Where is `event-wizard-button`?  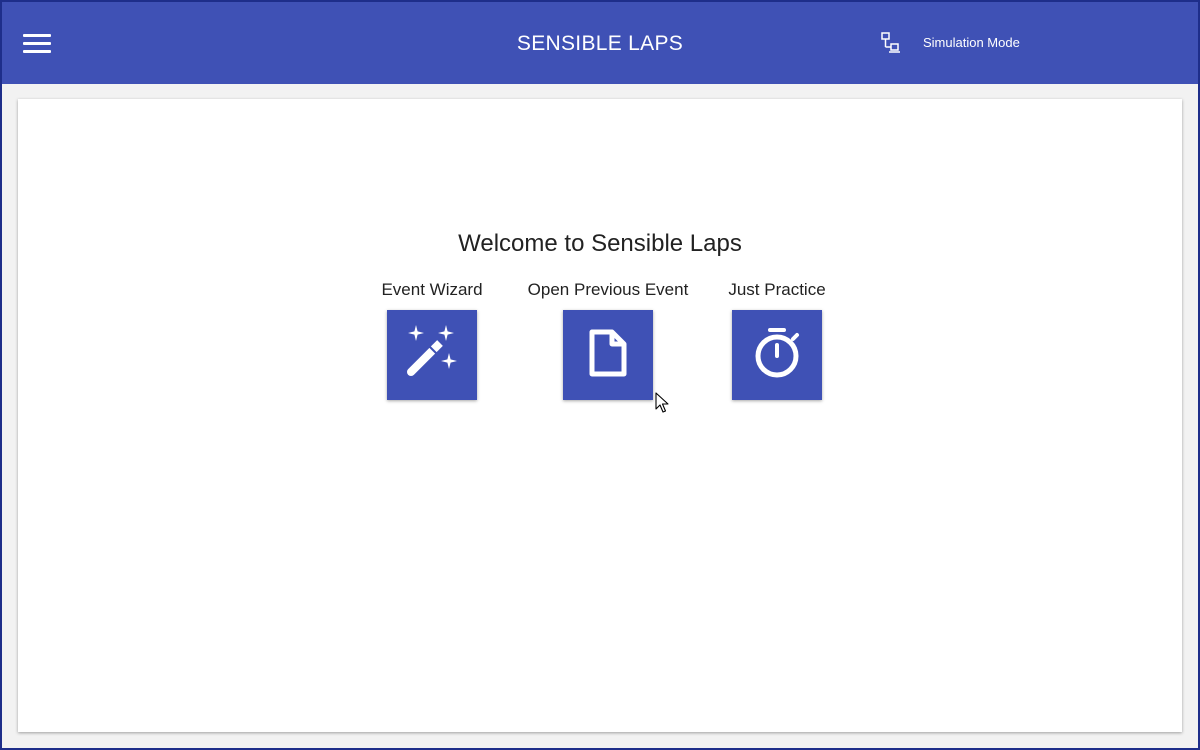 event-wizard-button is located at coordinates (432, 355).